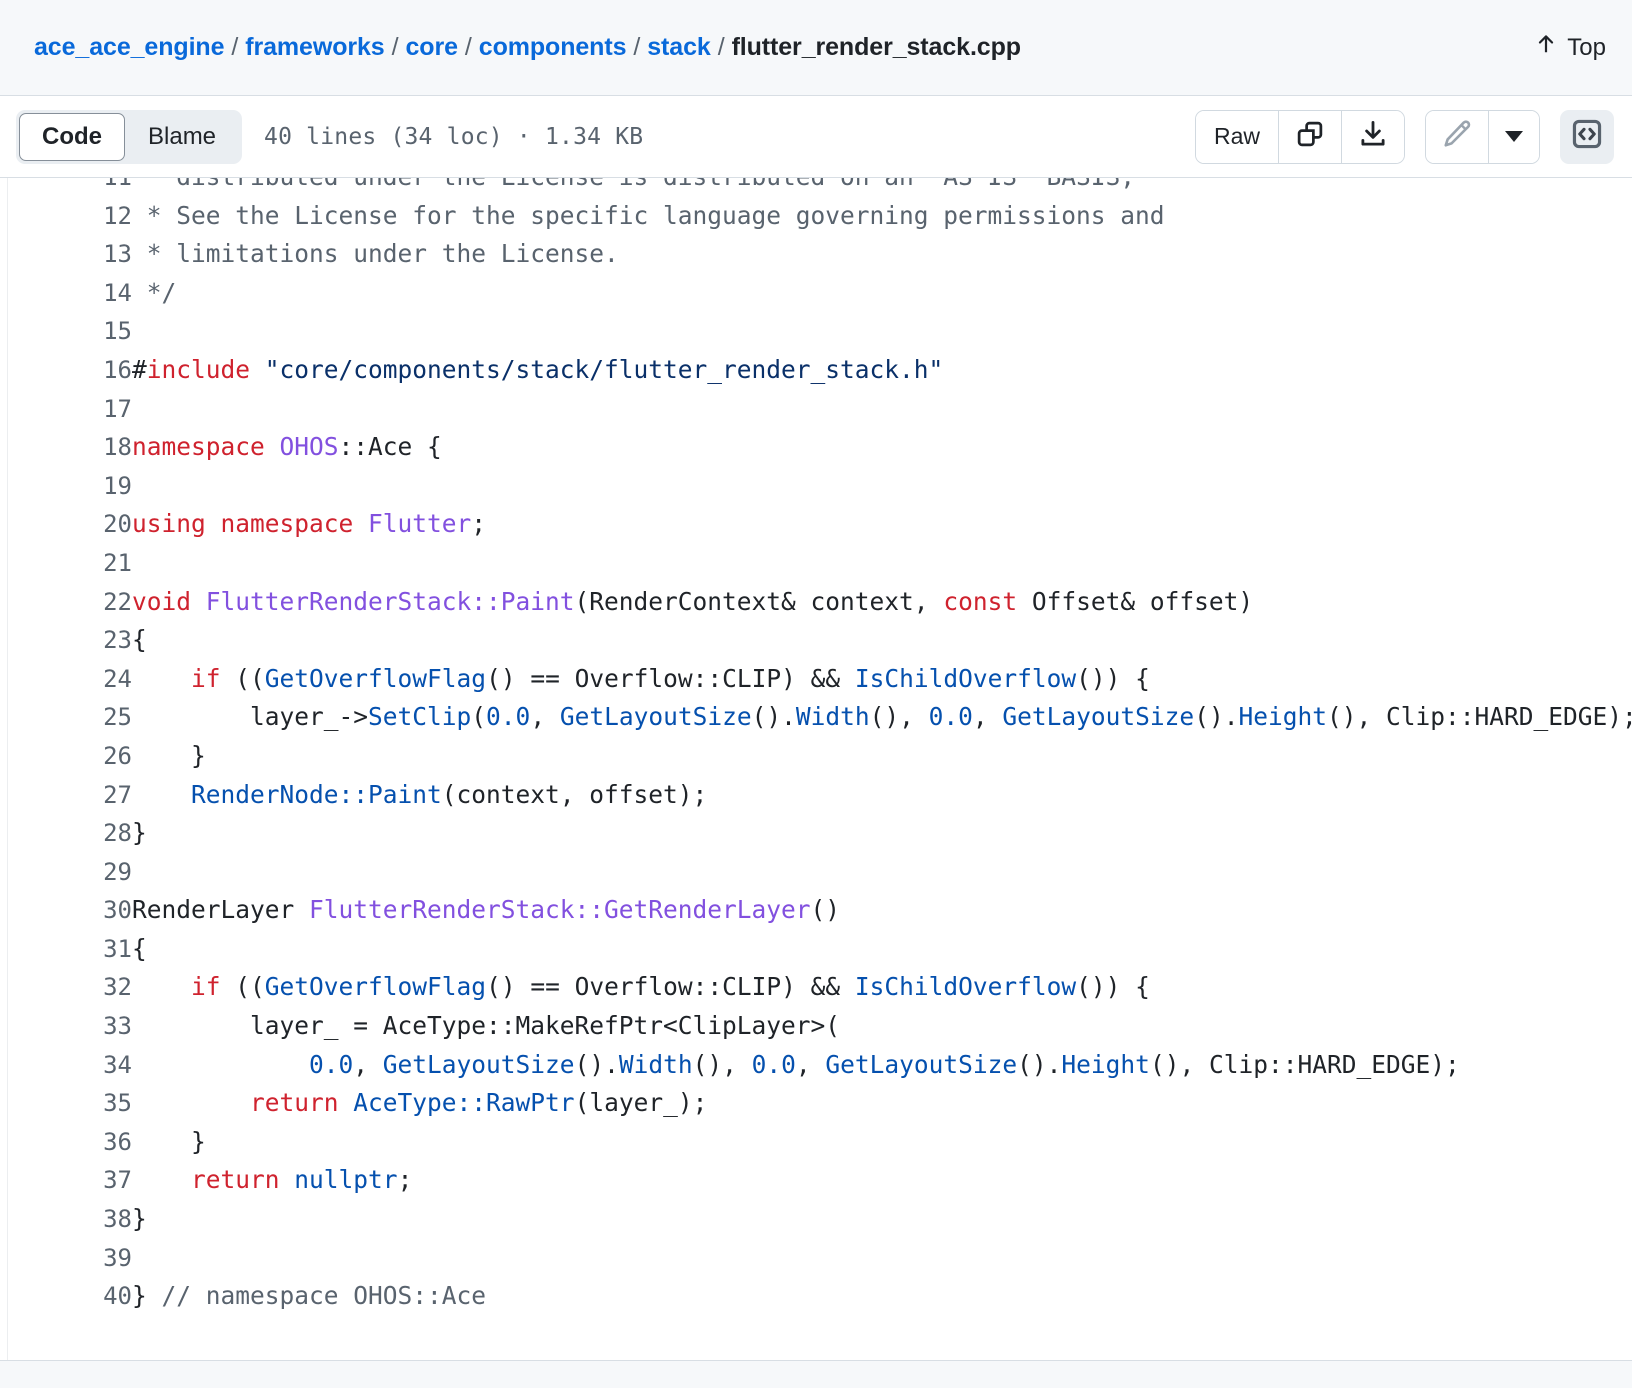 The image size is (1632, 1388). Describe the element at coordinates (198, 447) in the screenshot. I see `code-token: namespace` at that location.